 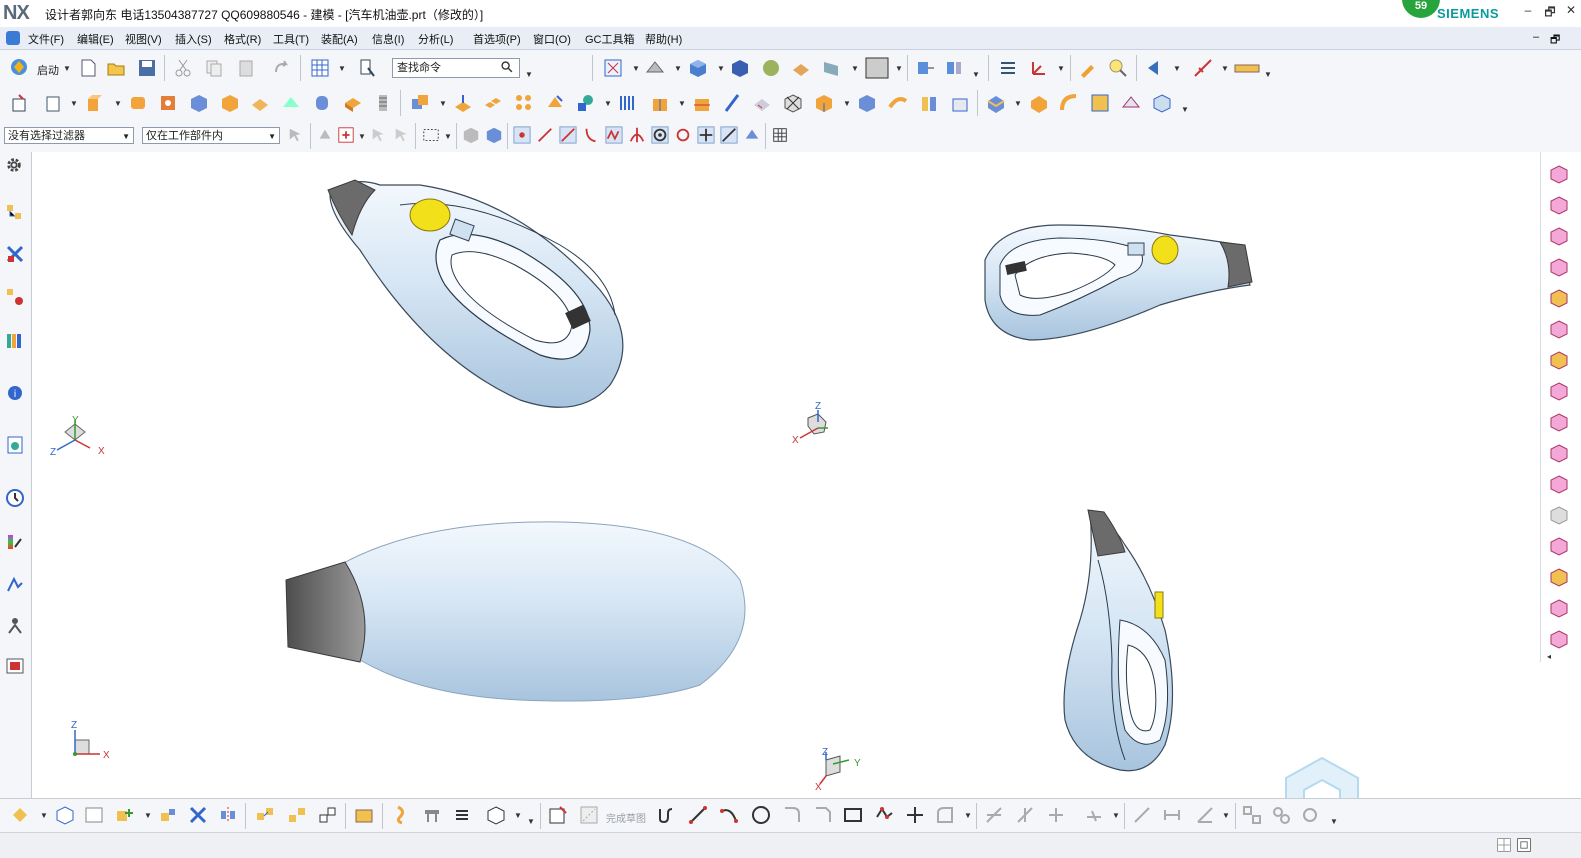 What do you see at coordinates (568, 135) in the screenshot?
I see `snap-on-curve-icon` at bounding box center [568, 135].